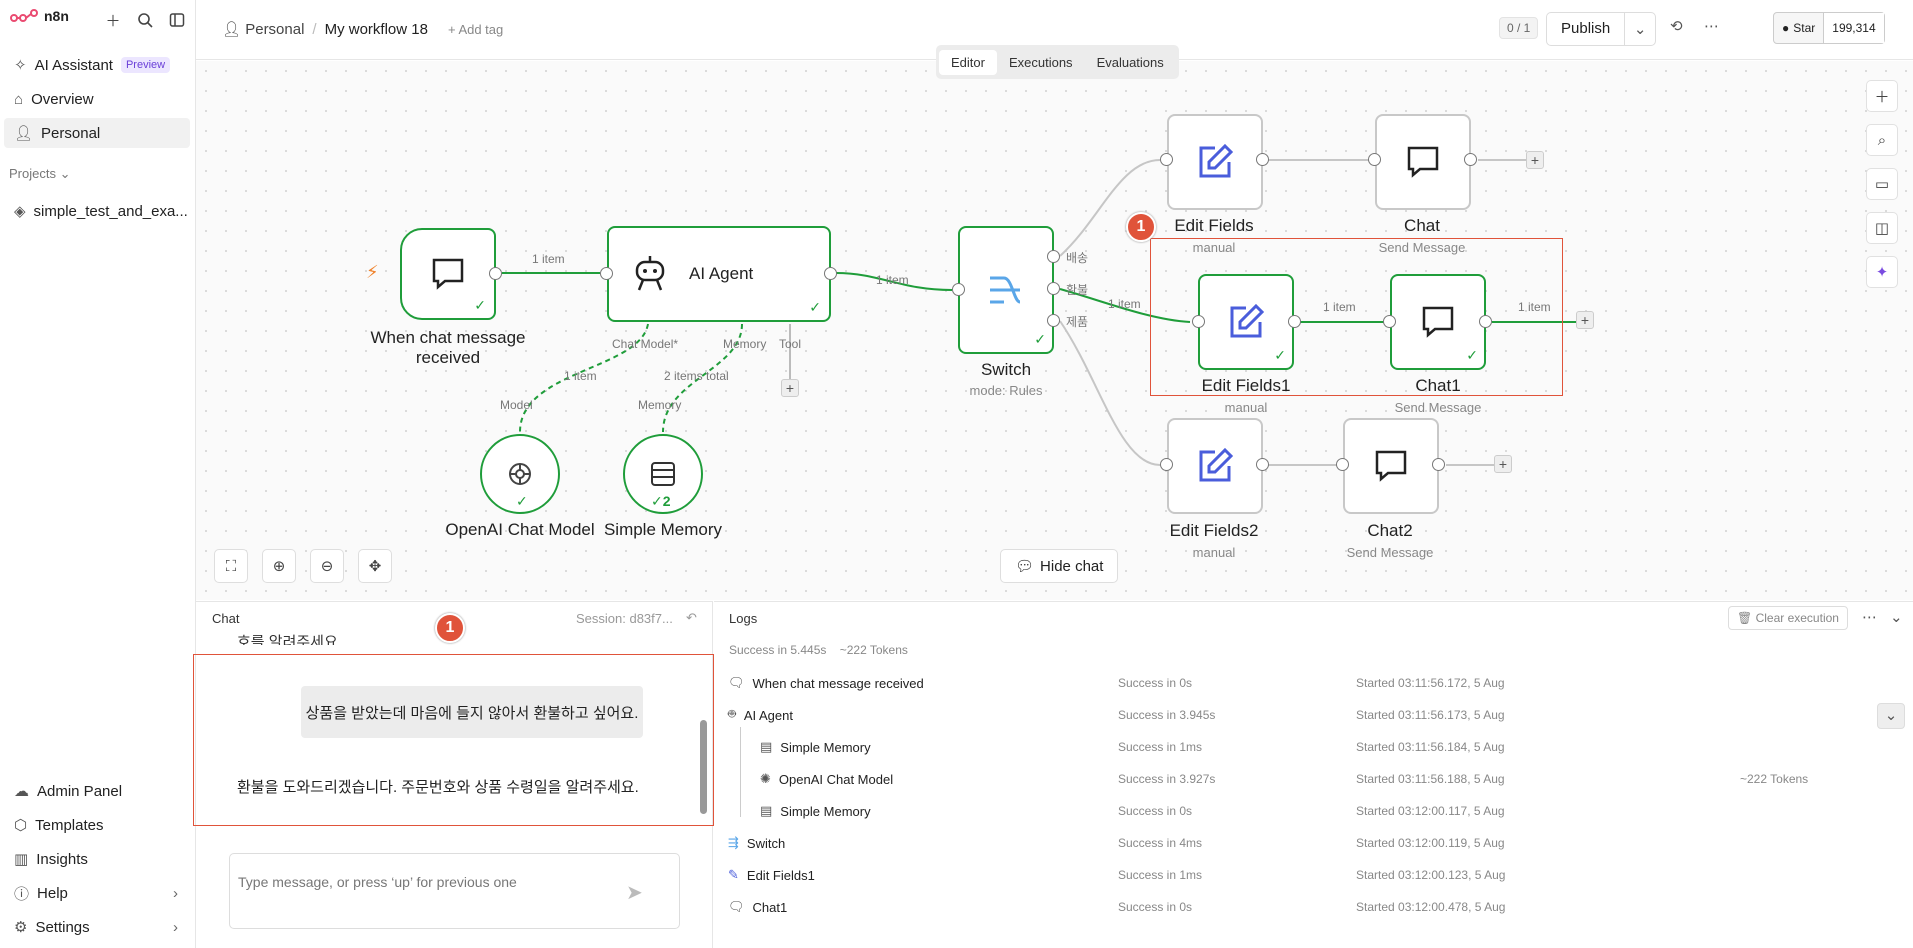  I want to click on log-started: Started 03:11:56.172, 5 Aug, so click(1430, 683).